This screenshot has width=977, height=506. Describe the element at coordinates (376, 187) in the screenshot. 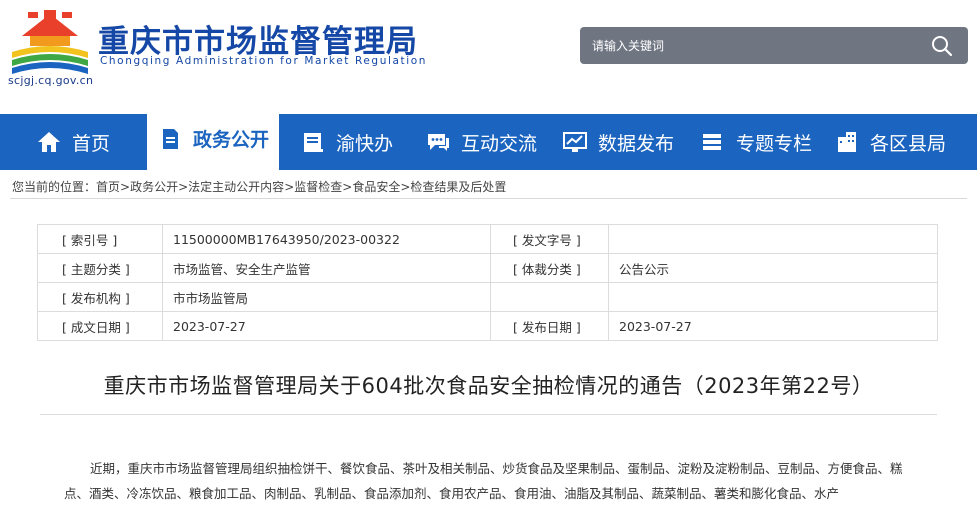

I see `breadcrumb-food-safety: 食品安全` at that location.